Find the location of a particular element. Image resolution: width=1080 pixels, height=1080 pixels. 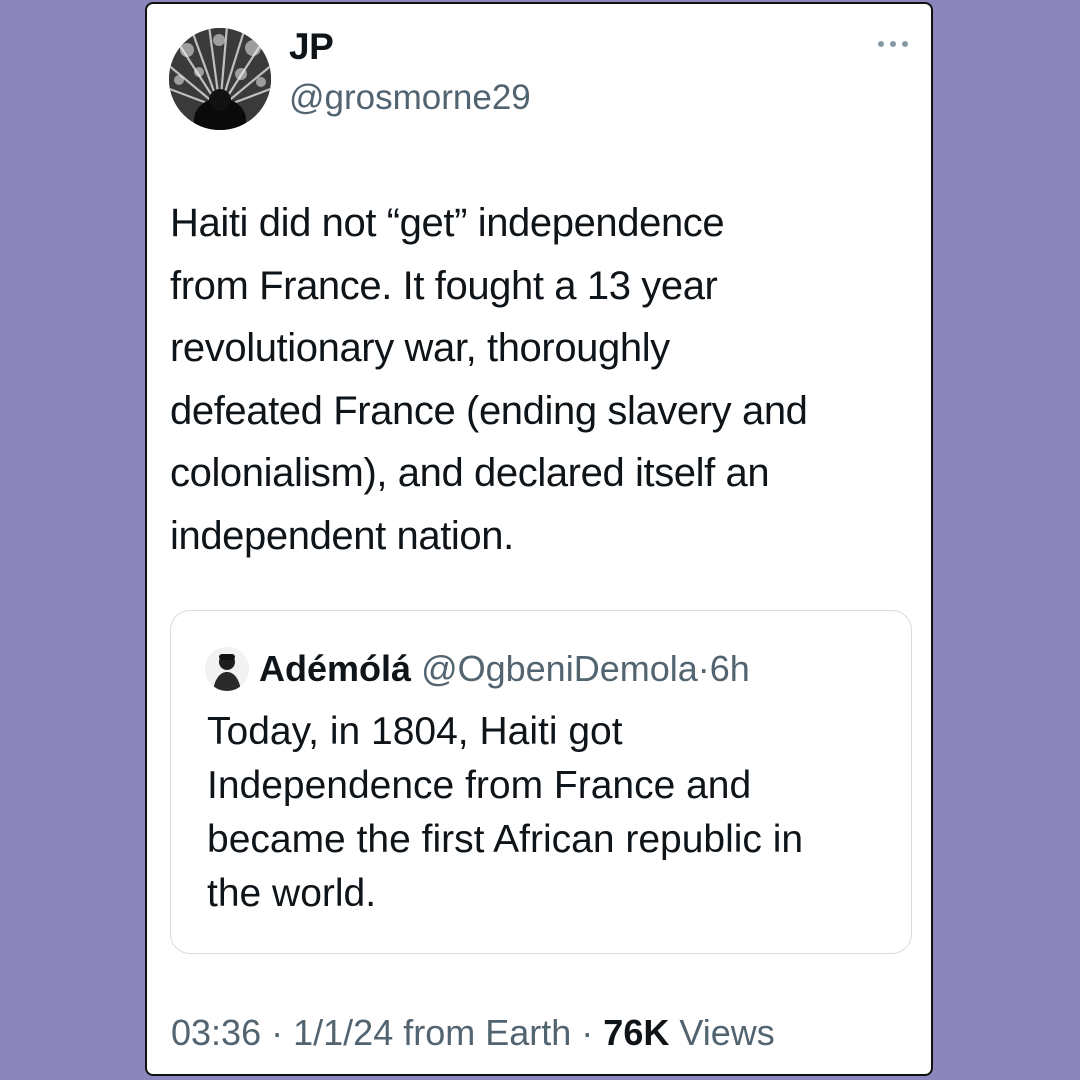

quoted-author-handle: @OgbeniDemola is located at coordinates (559, 668).